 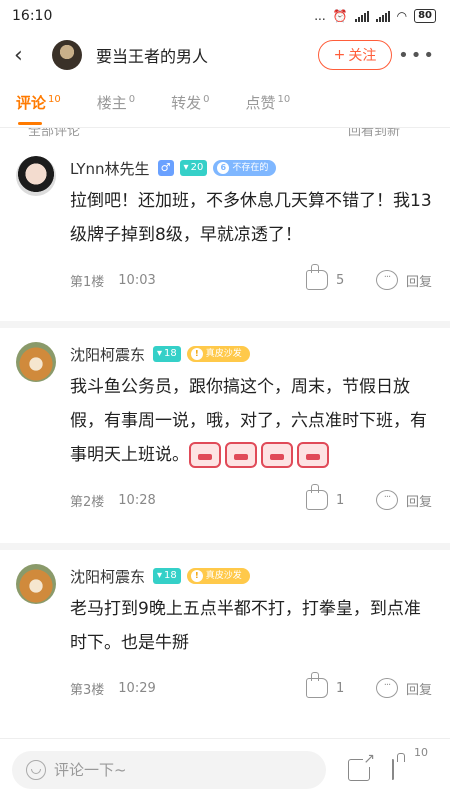 What do you see at coordinates (54, 133) in the screenshot?
I see `all-comments-label: 全部评论` at bounding box center [54, 133].